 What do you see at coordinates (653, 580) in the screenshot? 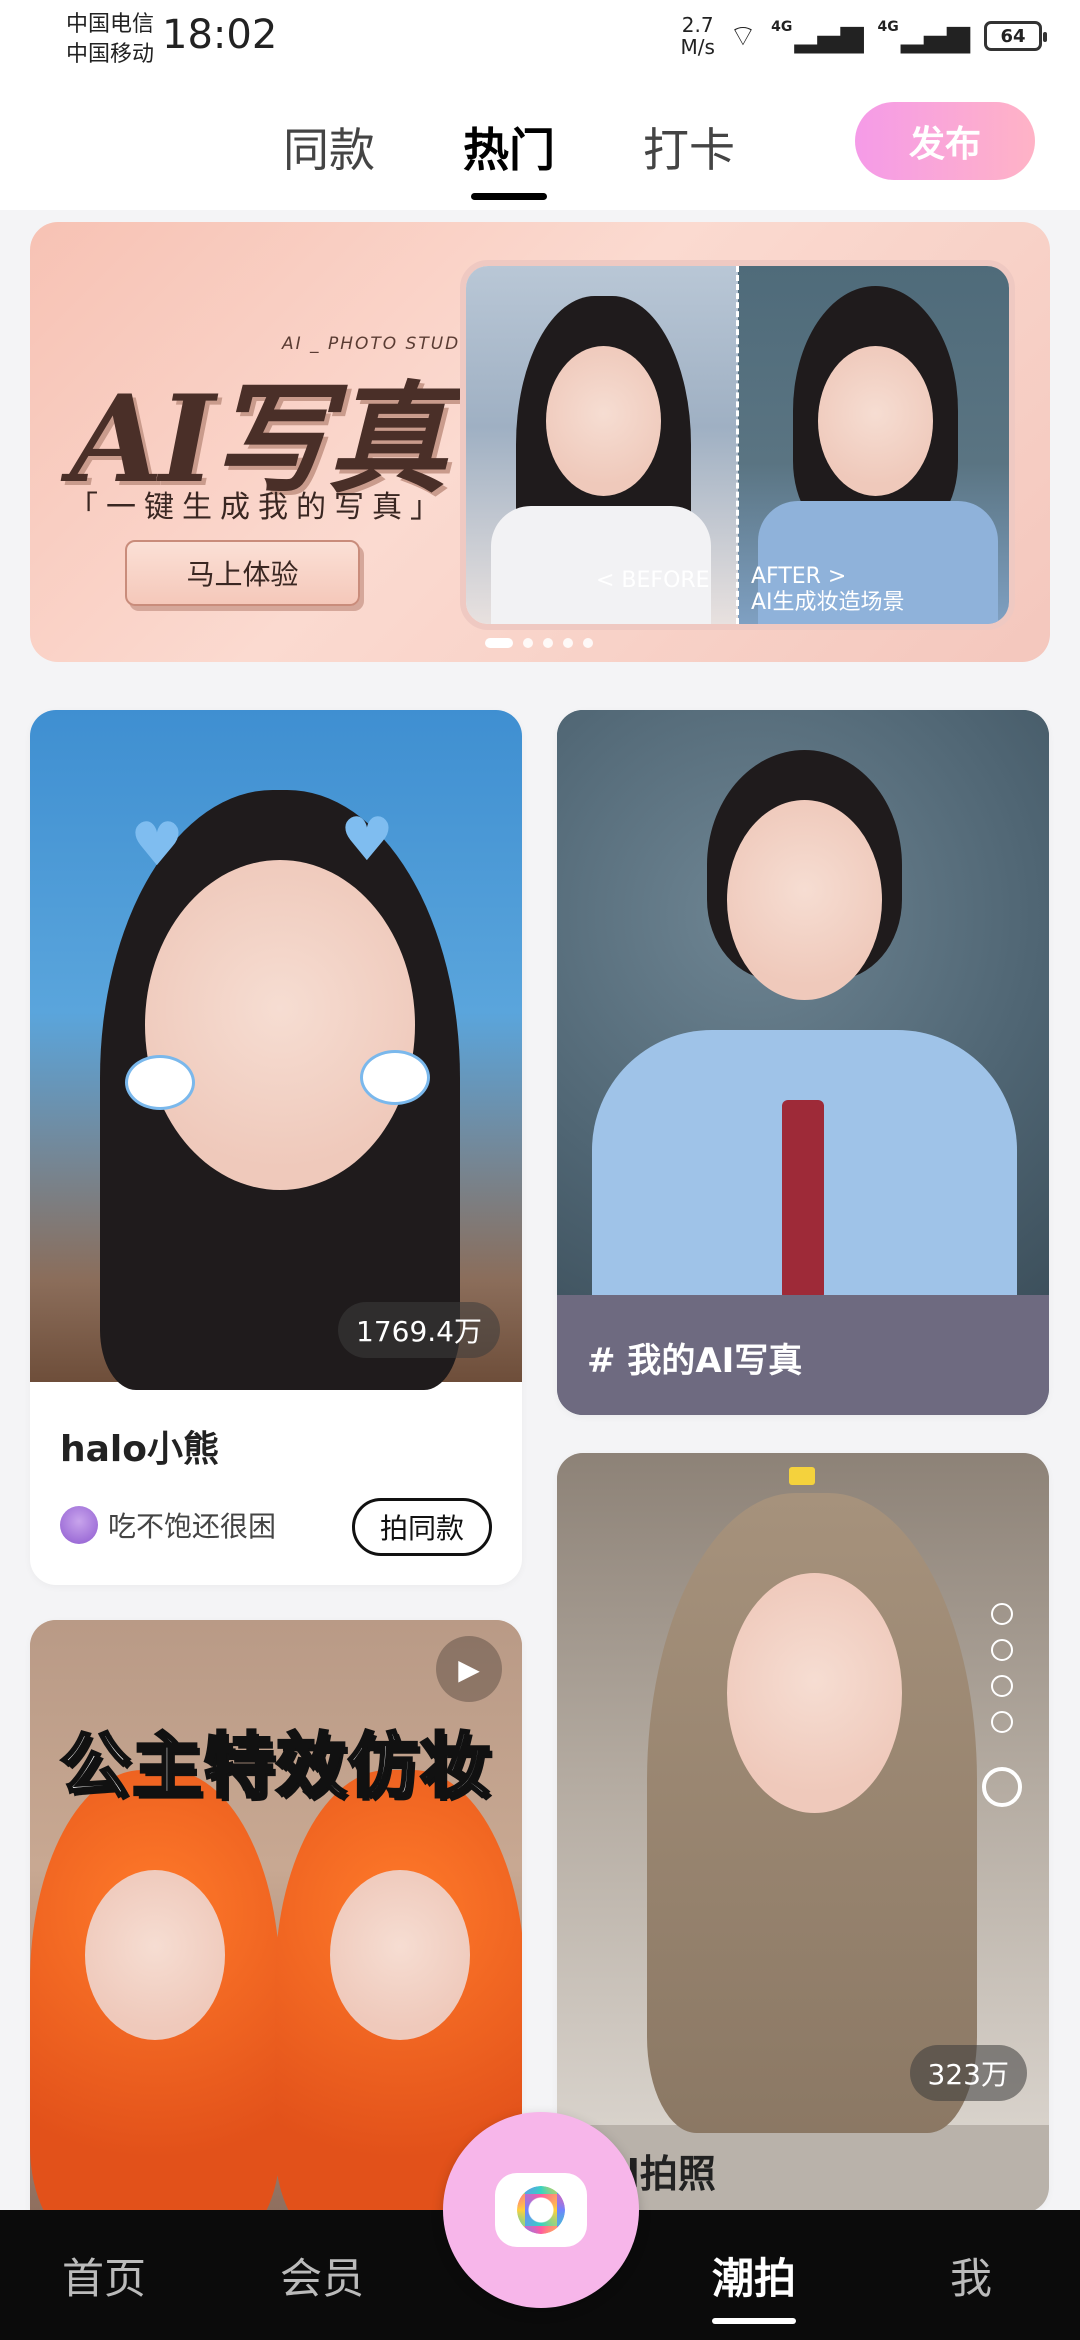
I see `before-label: < BEFORE` at bounding box center [653, 580].